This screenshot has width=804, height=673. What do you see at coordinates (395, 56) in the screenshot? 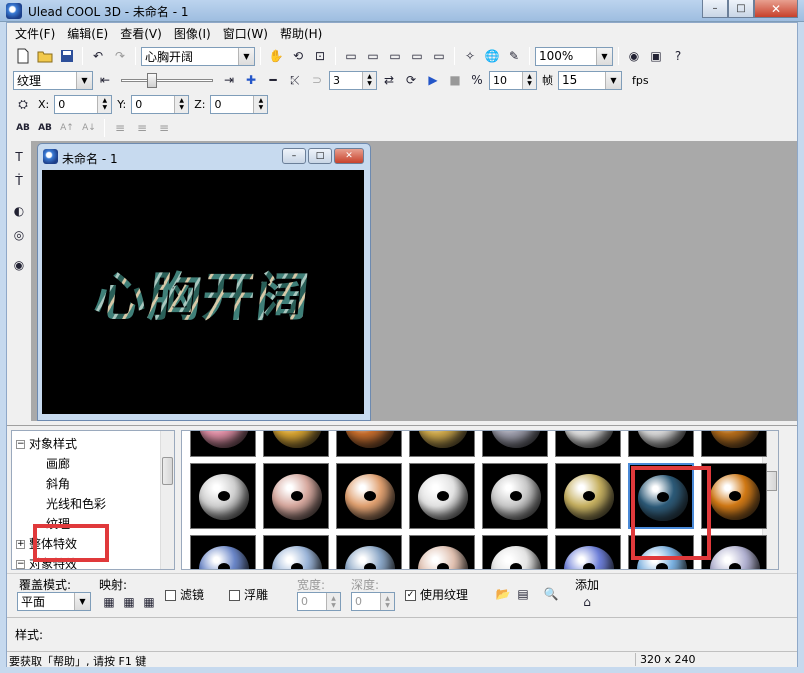
I see `camera-view-3-icon: ▭` at bounding box center [395, 56].